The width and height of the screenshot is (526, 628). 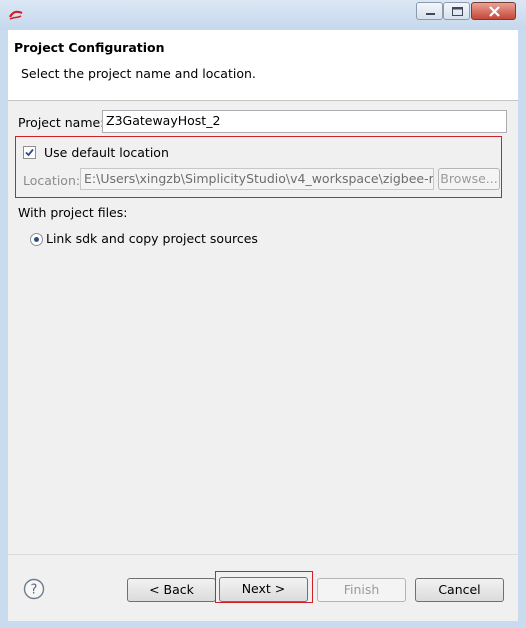 What do you see at coordinates (106, 152) in the screenshot?
I see `use-default-location-label: Use default location` at bounding box center [106, 152].